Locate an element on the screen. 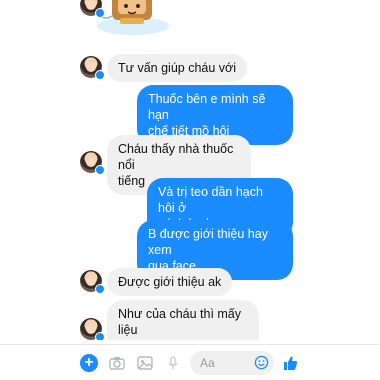  composer-bar: + Aa is located at coordinates (190, 362).